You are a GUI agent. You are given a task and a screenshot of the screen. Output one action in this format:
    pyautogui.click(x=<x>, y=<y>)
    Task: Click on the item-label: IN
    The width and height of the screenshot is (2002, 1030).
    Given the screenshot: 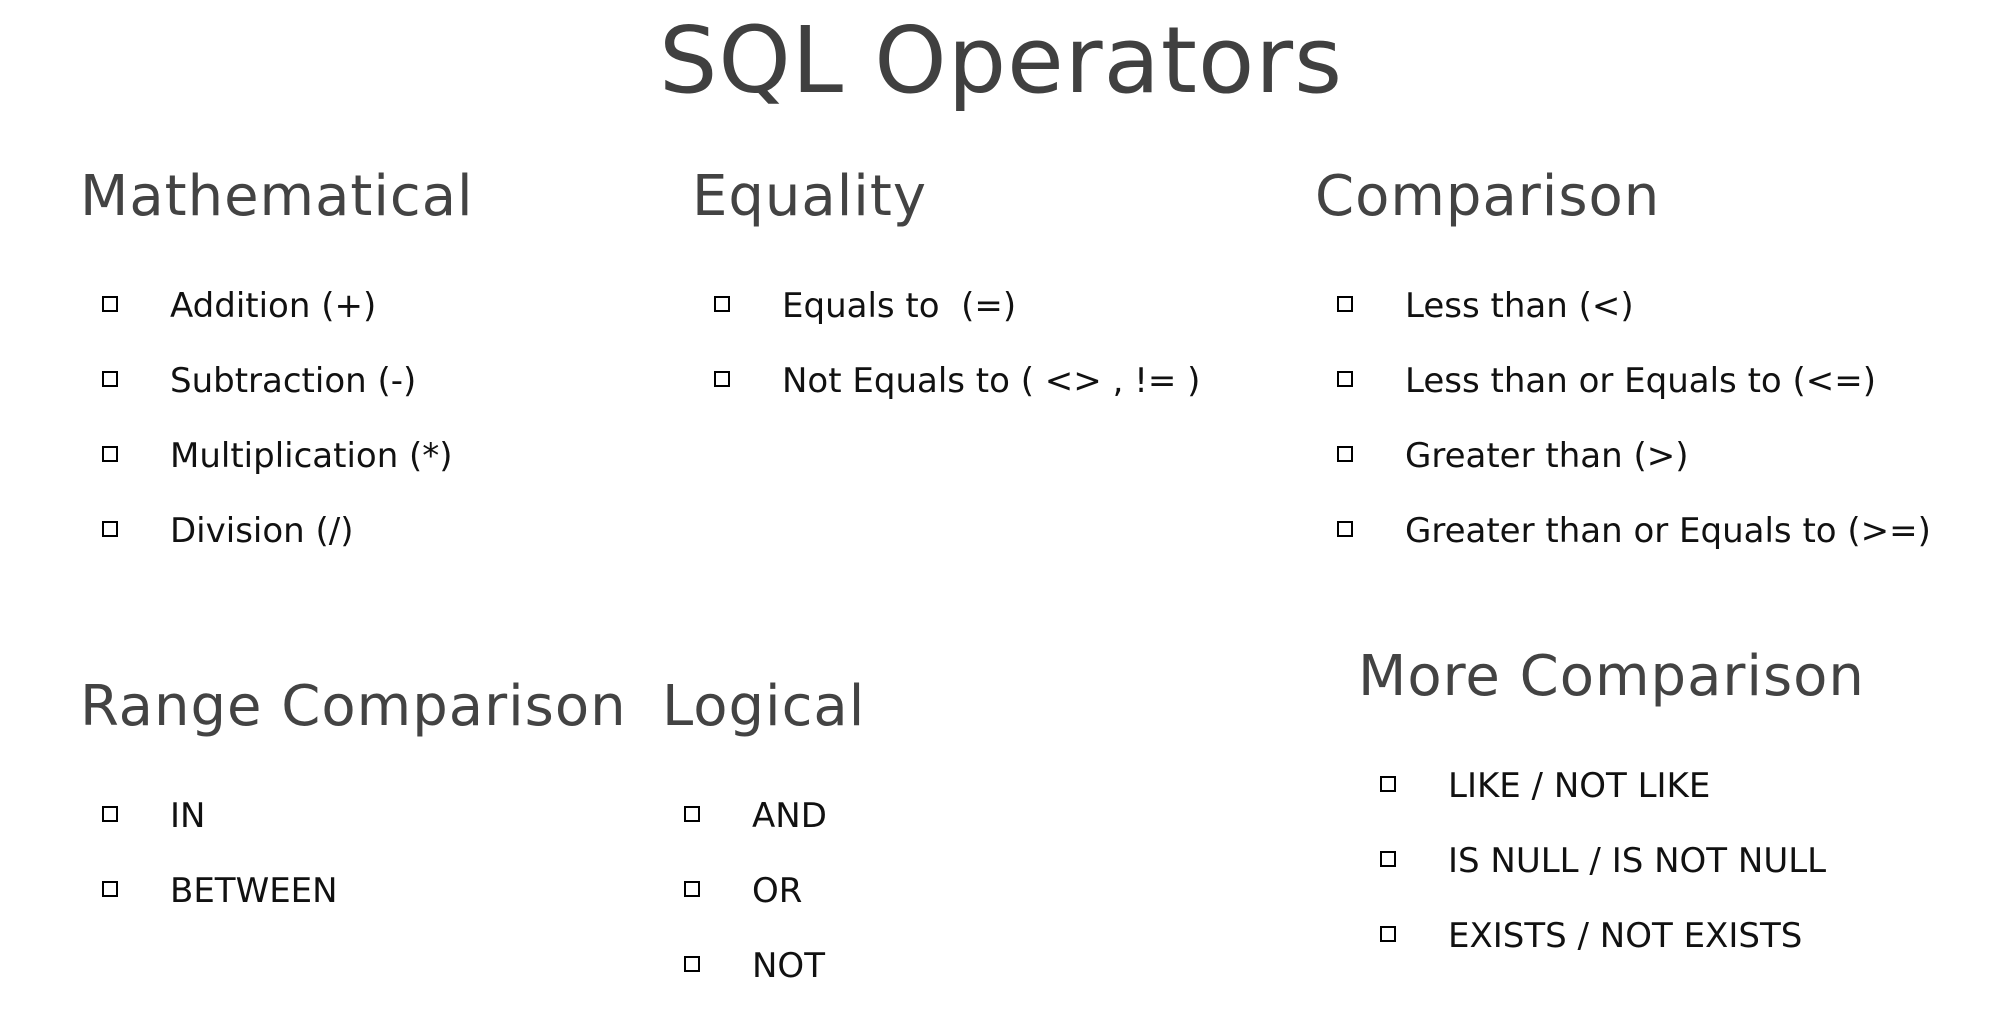 What is the action you would take?
    pyautogui.click(x=188, y=816)
    